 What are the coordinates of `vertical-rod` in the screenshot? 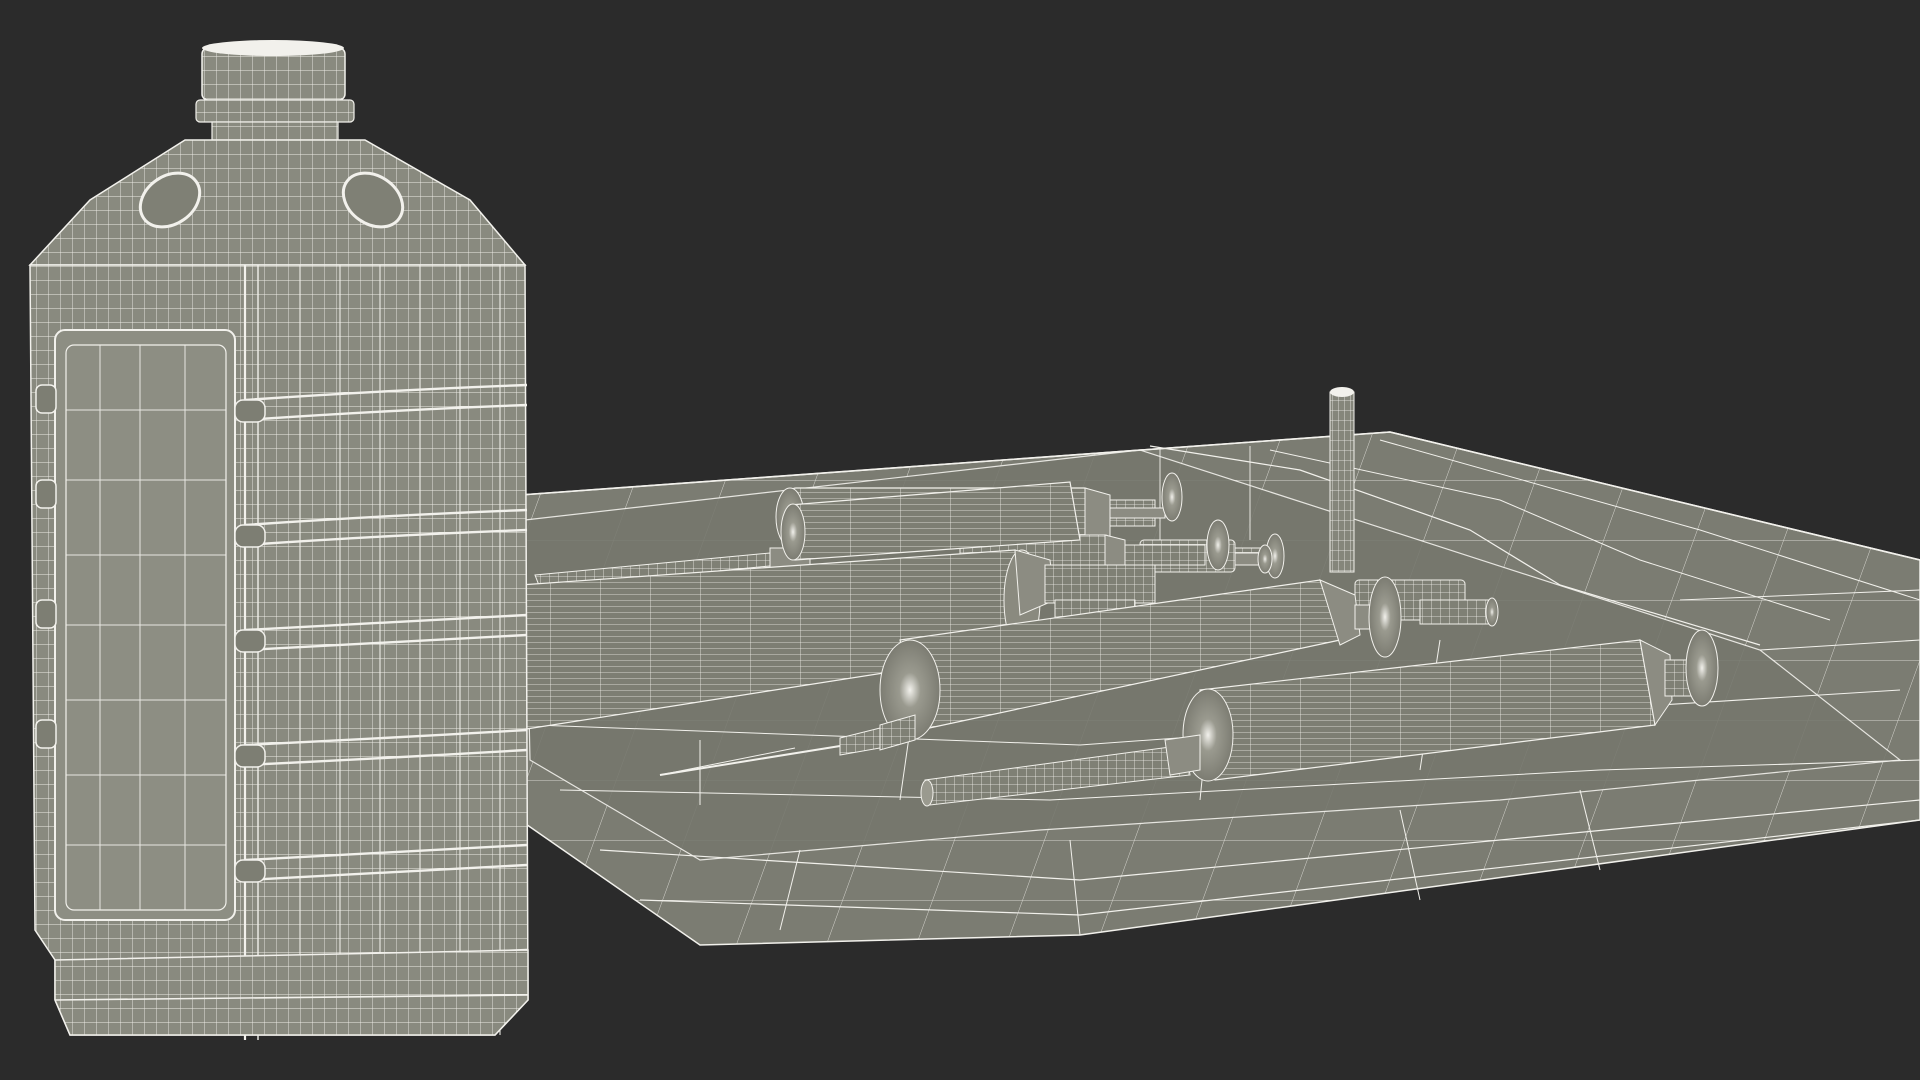 It's located at (1342, 480).